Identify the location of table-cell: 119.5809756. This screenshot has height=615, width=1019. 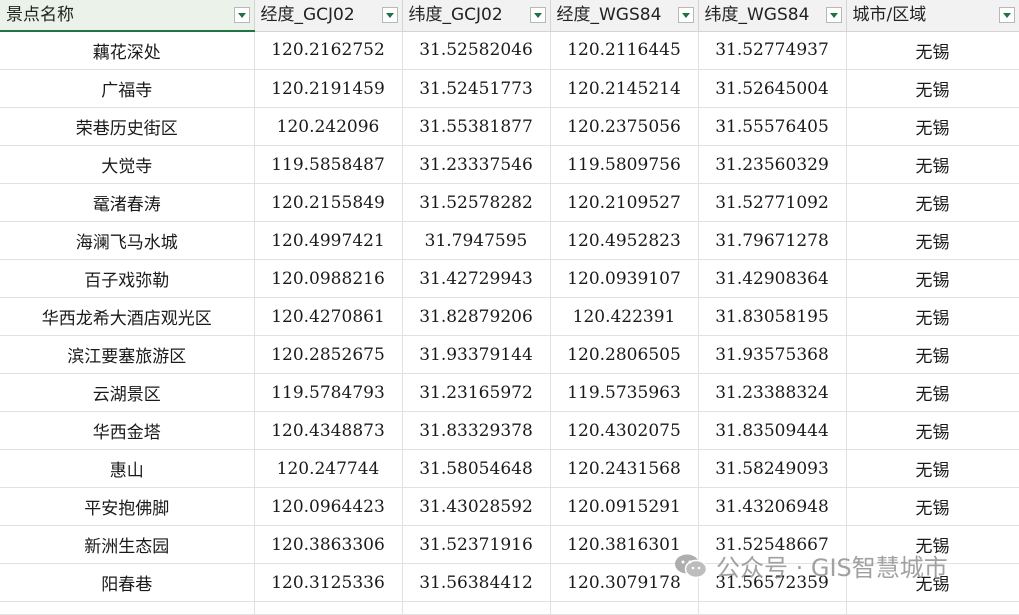
(624, 164).